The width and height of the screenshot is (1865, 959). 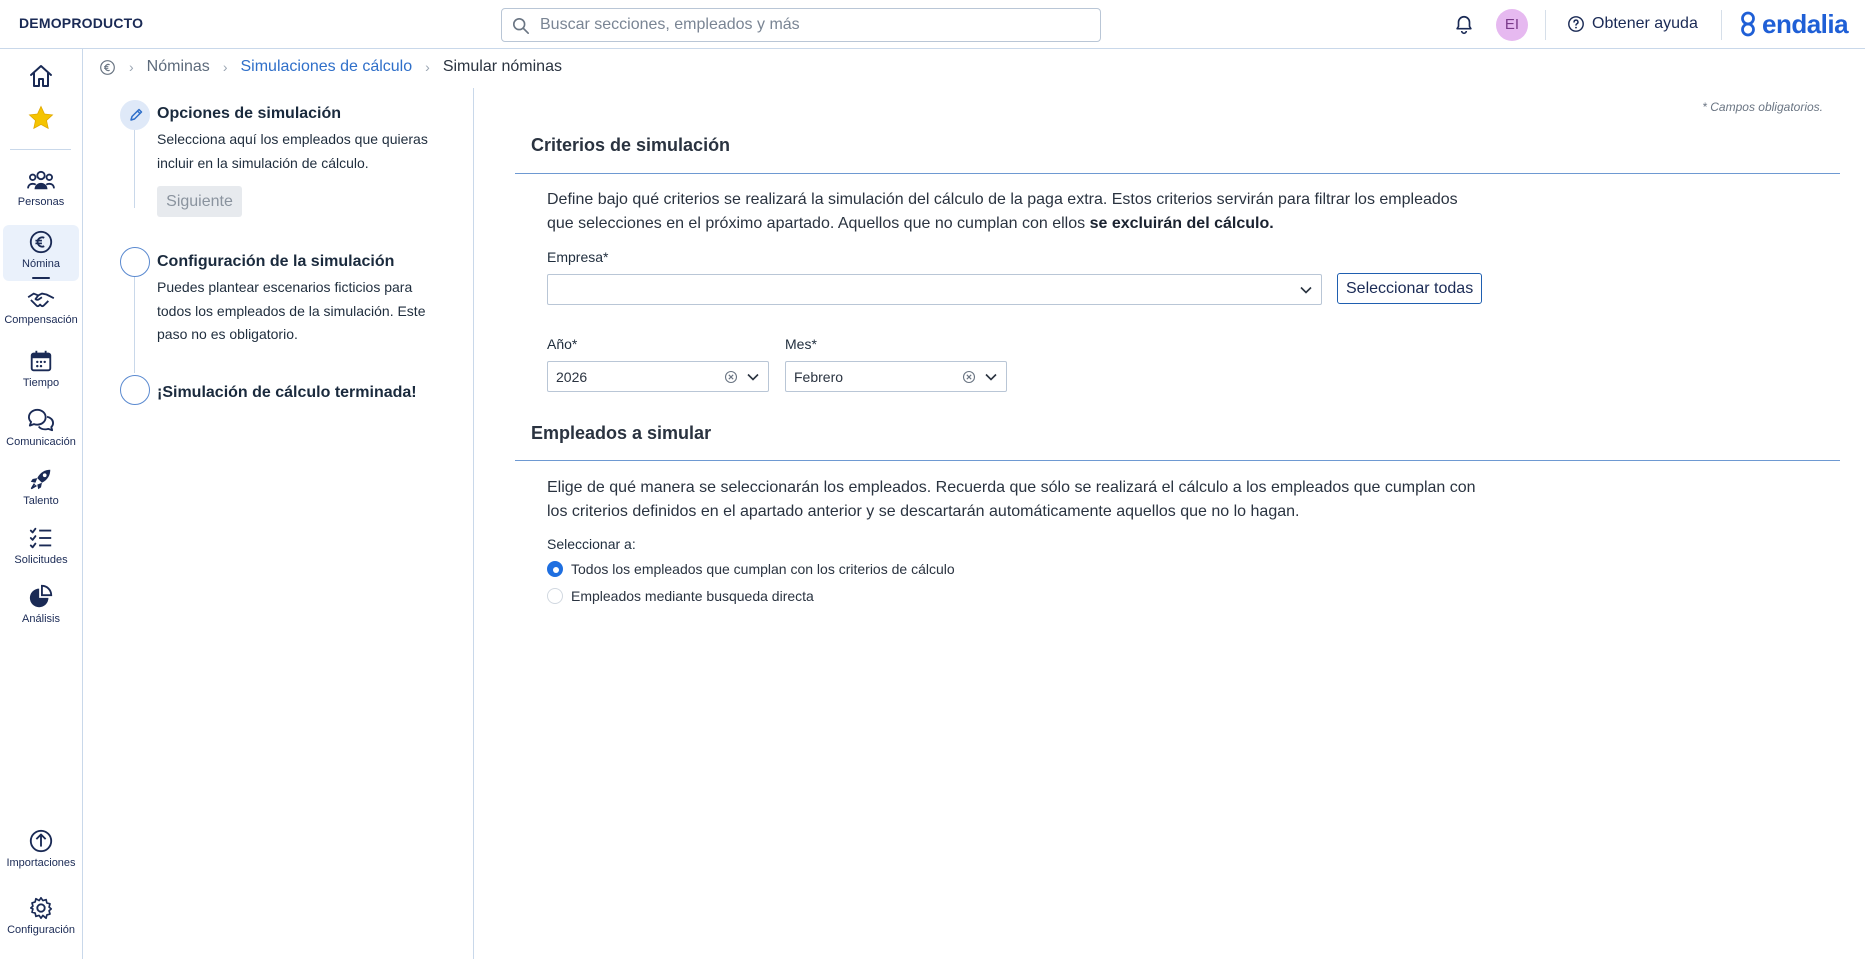 I want to click on company-name: DEMOPRODUCTO, so click(x=81, y=23).